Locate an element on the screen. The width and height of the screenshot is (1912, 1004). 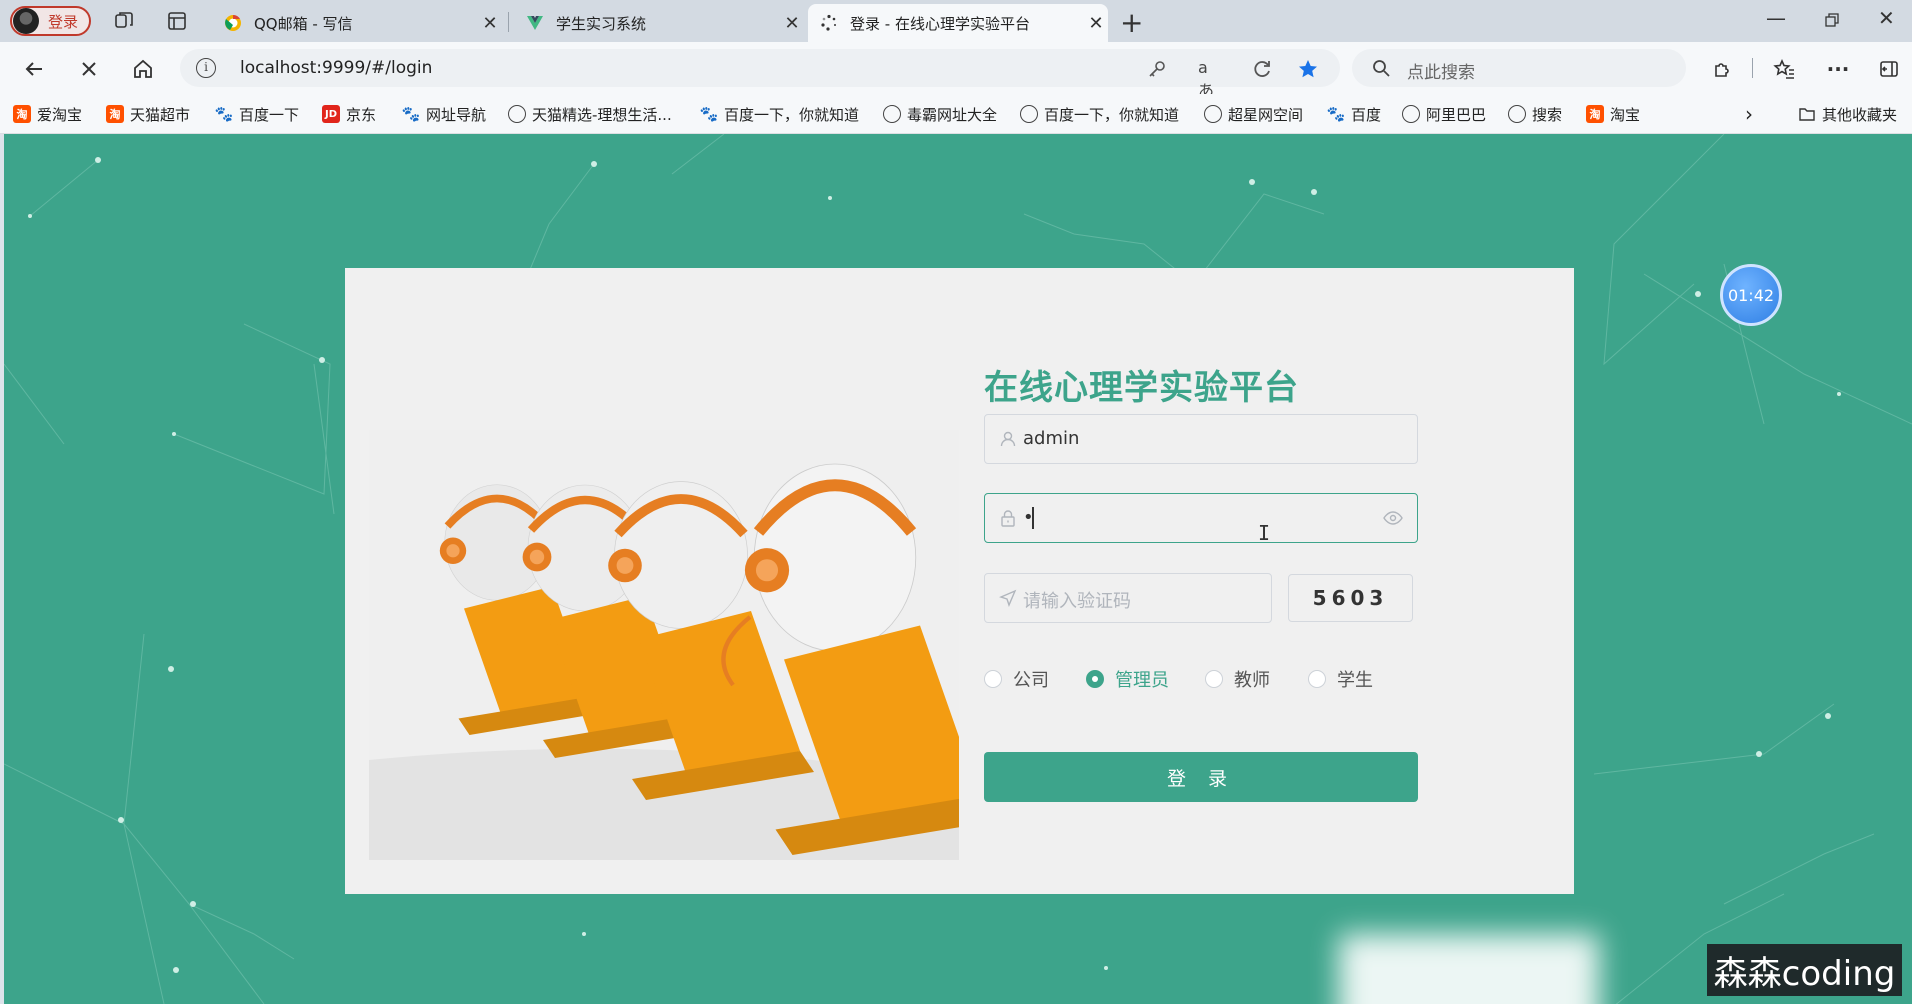
tab-internship: 学生实习系统 ✕ is located at coordinates (659, 23).